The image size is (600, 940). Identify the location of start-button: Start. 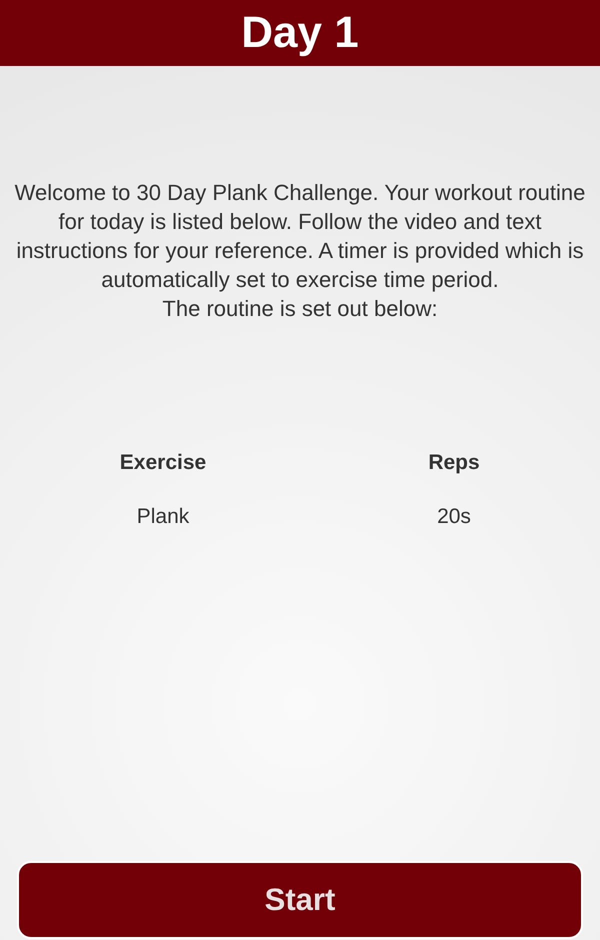
(300, 900).